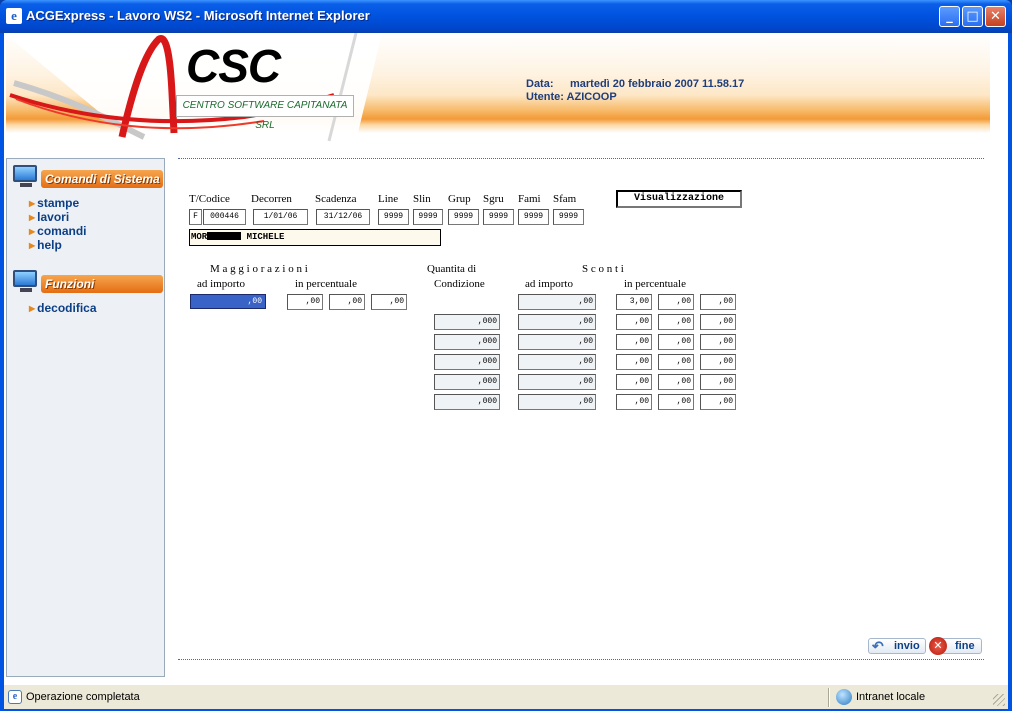 The height and width of the screenshot is (711, 1012). I want to click on decorren-field: 1/01/06, so click(280, 217).